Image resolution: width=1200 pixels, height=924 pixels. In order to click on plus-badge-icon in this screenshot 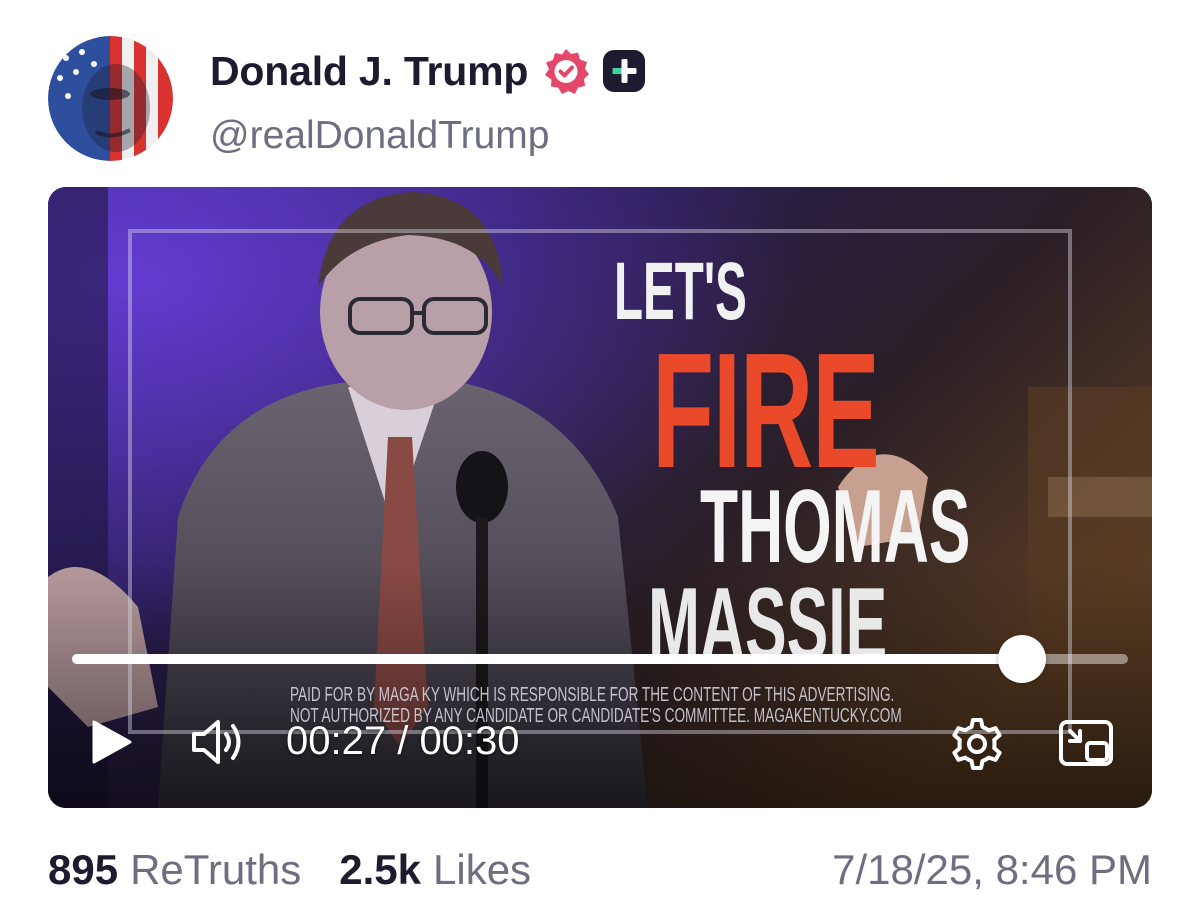, I will do `click(624, 71)`.